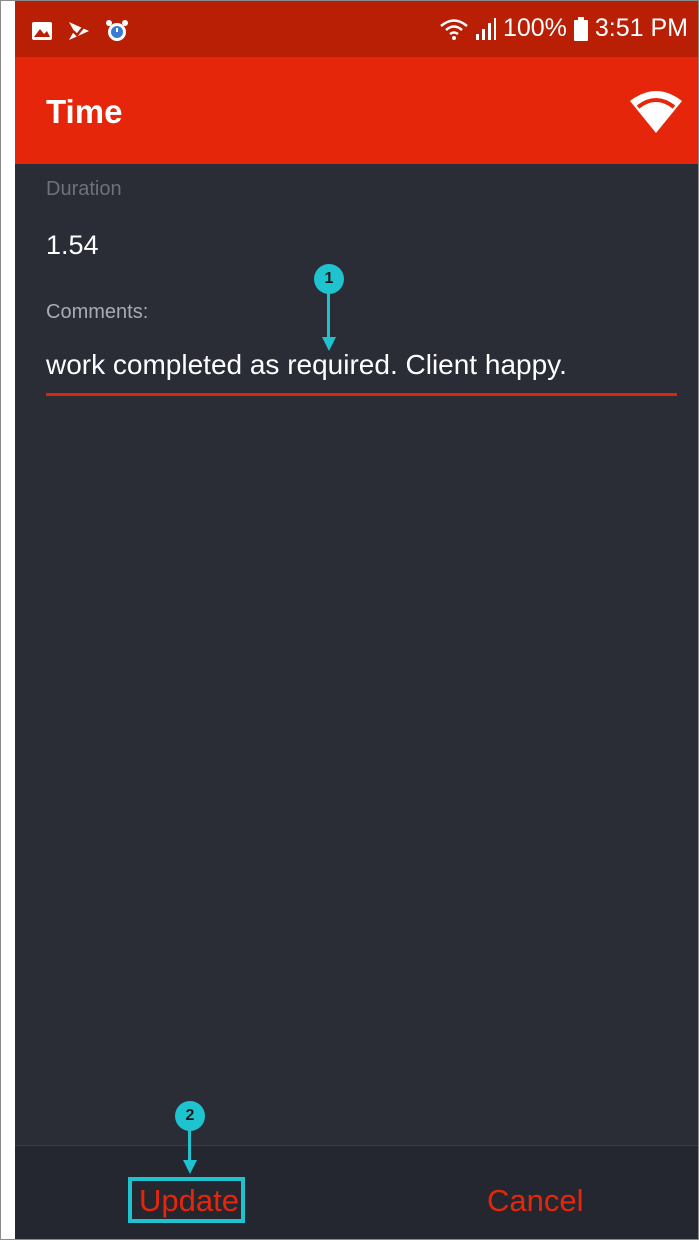 The width and height of the screenshot is (699, 1240). Describe the element at coordinates (454, 29) in the screenshot. I see `wifi-icon` at that location.